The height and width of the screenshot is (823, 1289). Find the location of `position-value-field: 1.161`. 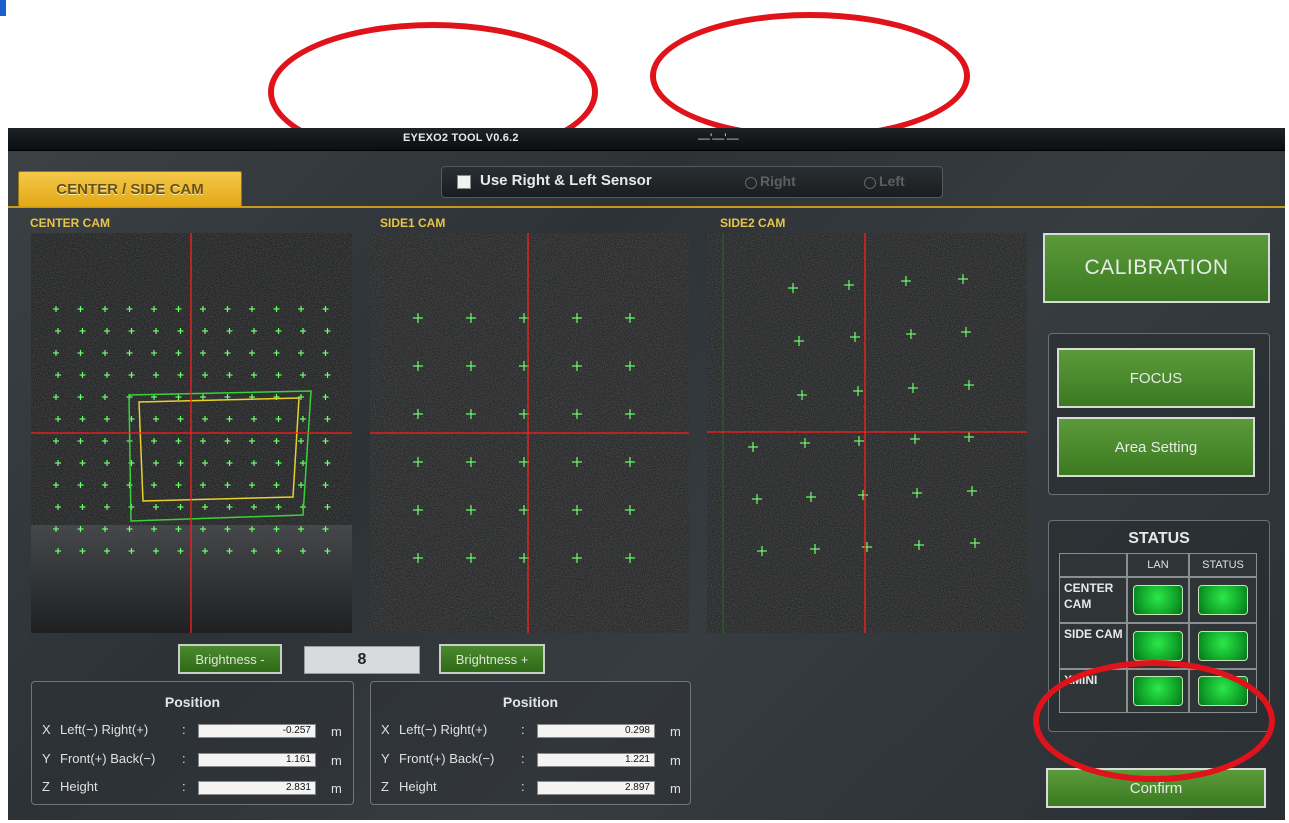

position-value-field: 1.161 is located at coordinates (257, 760).